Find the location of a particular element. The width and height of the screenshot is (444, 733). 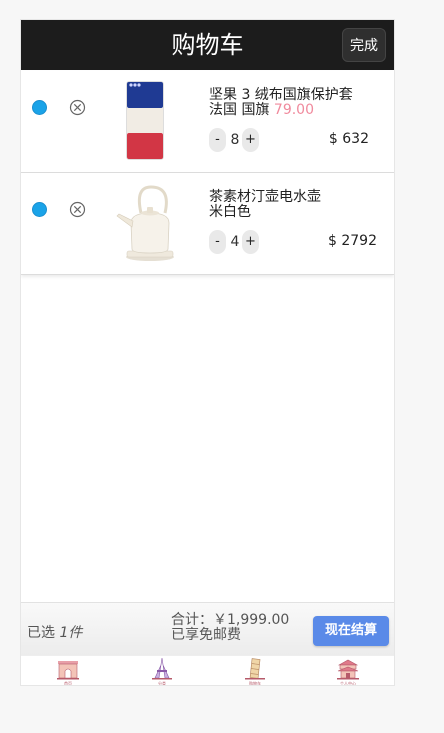

order-summary: 合计：￥1,999.00 已享免邮费 is located at coordinates (230, 628).